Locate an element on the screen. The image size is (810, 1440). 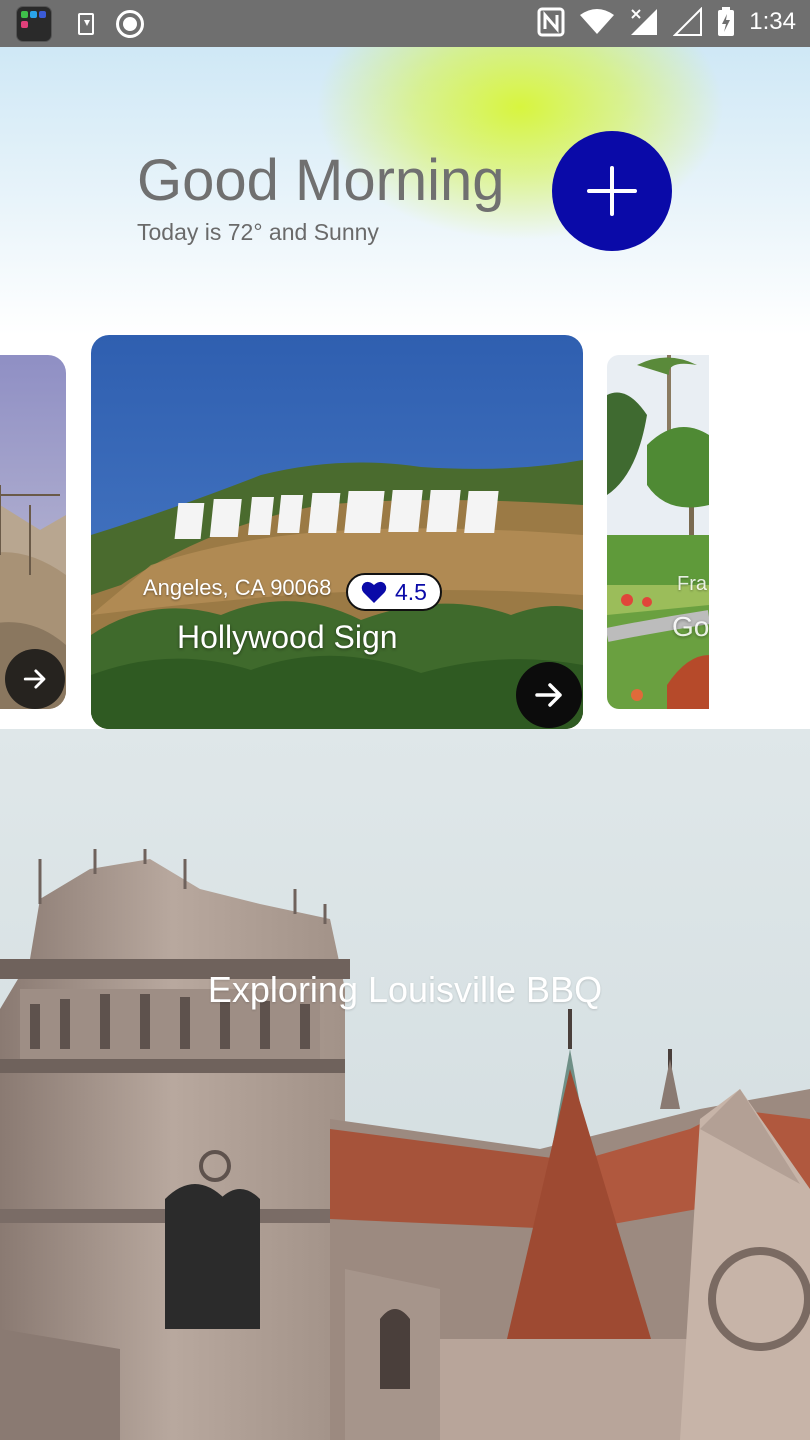
screen-record-icon is located at coordinates (130, 24).